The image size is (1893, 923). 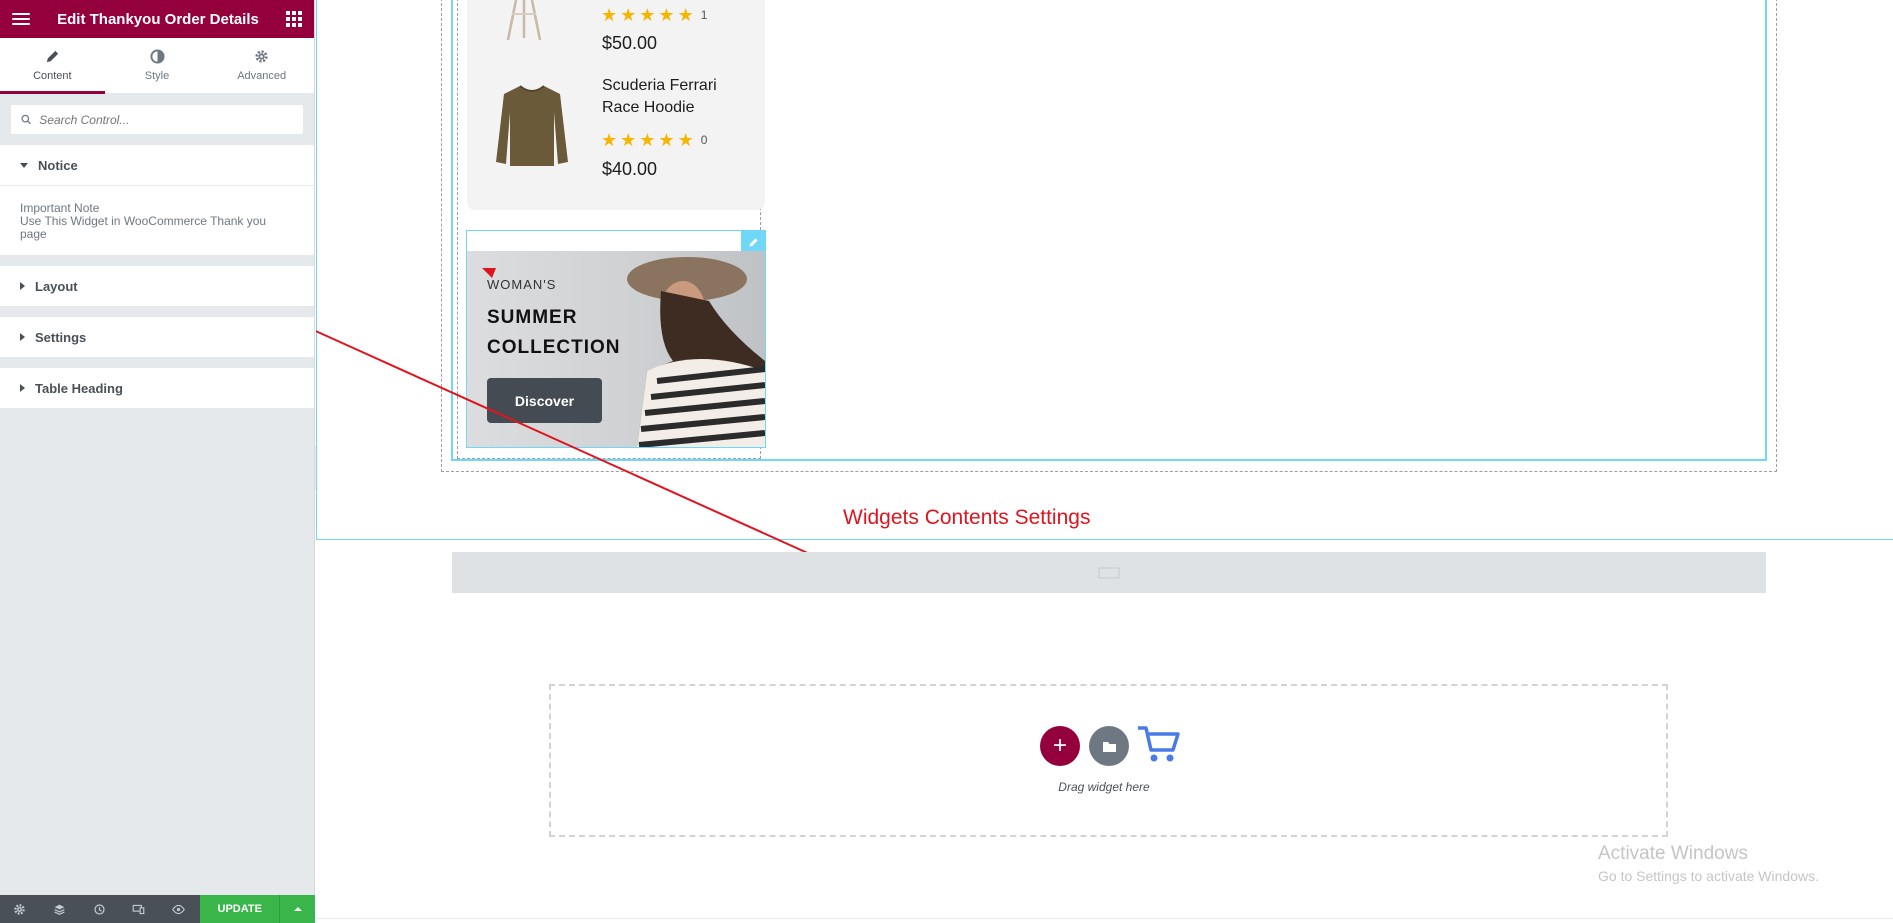 I want to click on banner-discover-button: Discover, so click(x=544, y=400).